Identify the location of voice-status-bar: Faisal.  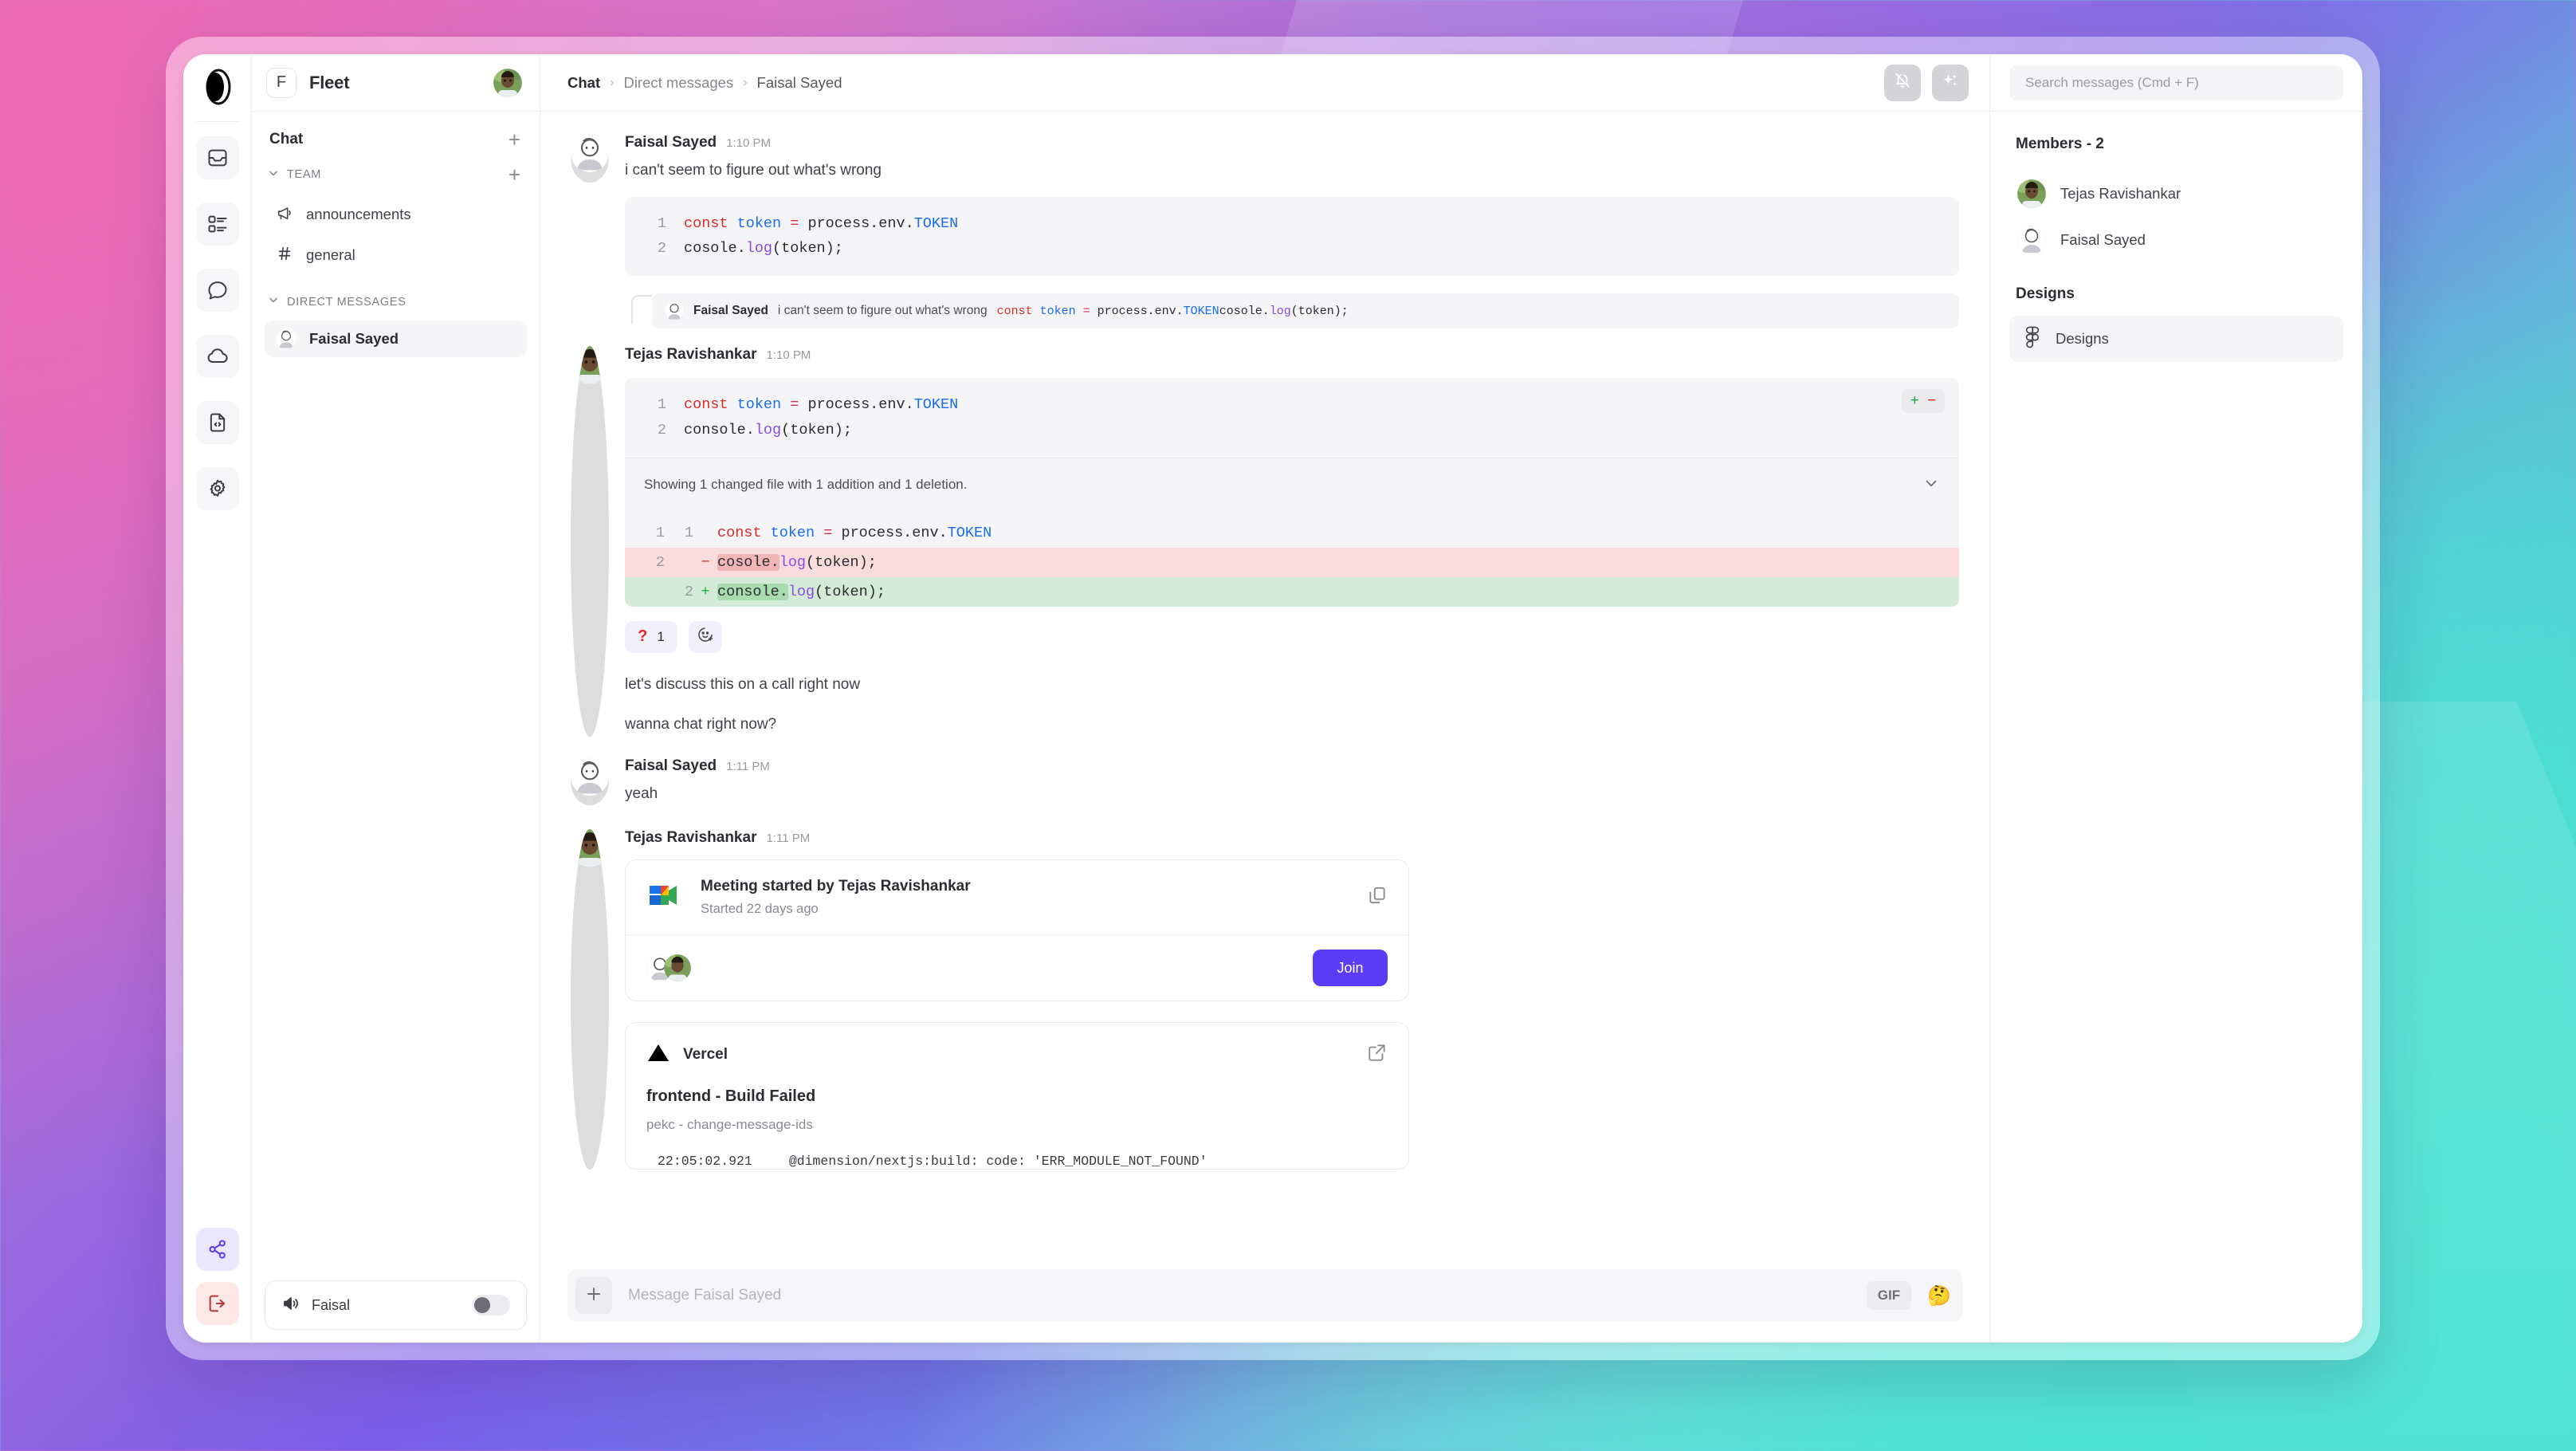
(396, 1305).